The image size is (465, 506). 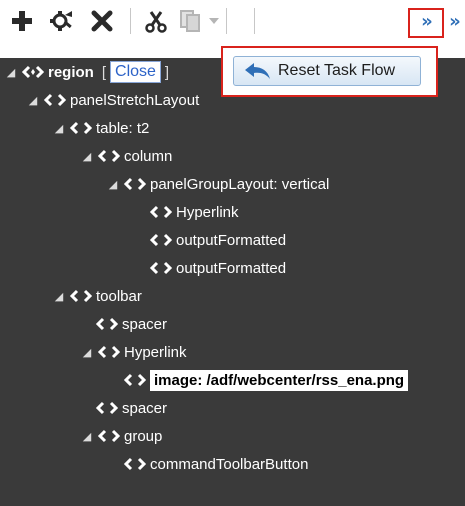 I want to click on tree-node-label: image: /adf/webcenter/rss_ena.png, so click(x=279, y=380).